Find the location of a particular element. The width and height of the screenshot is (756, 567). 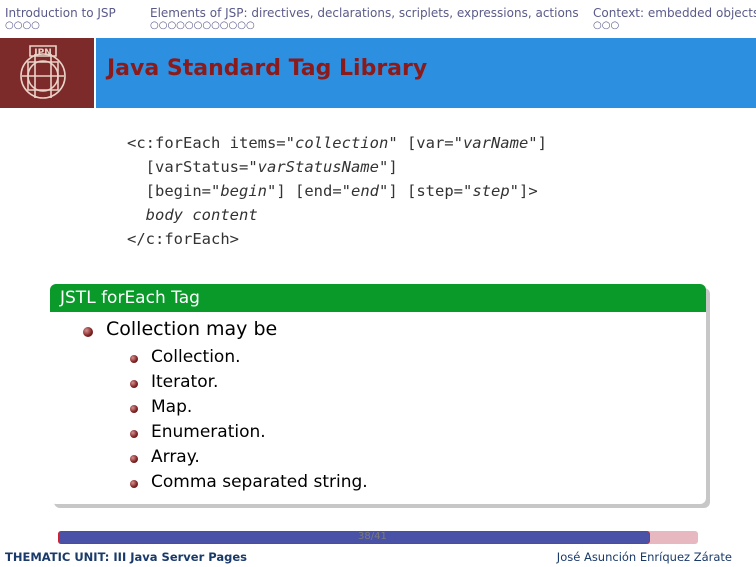

list-item: Collection may be is located at coordinates (192, 329).